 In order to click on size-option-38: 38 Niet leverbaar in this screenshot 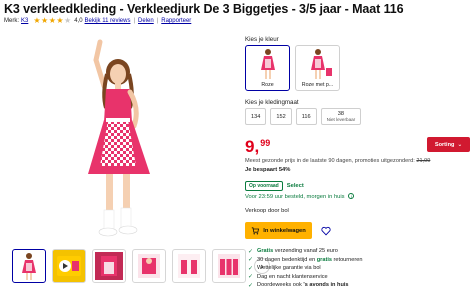, I will do `click(341, 116)`.